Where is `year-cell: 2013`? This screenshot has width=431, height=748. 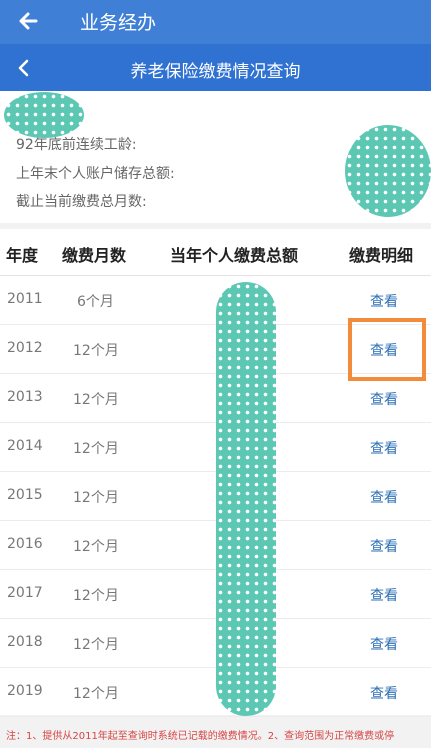 year-cell: 2013 is located at coordinates (25, 397).